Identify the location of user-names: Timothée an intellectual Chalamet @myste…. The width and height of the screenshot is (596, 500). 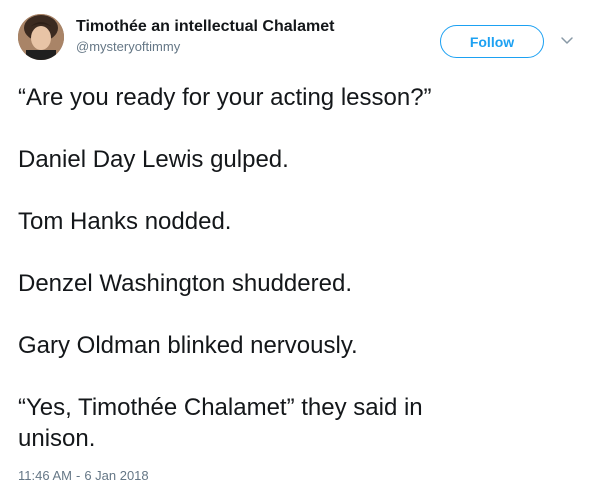
(205, 36).